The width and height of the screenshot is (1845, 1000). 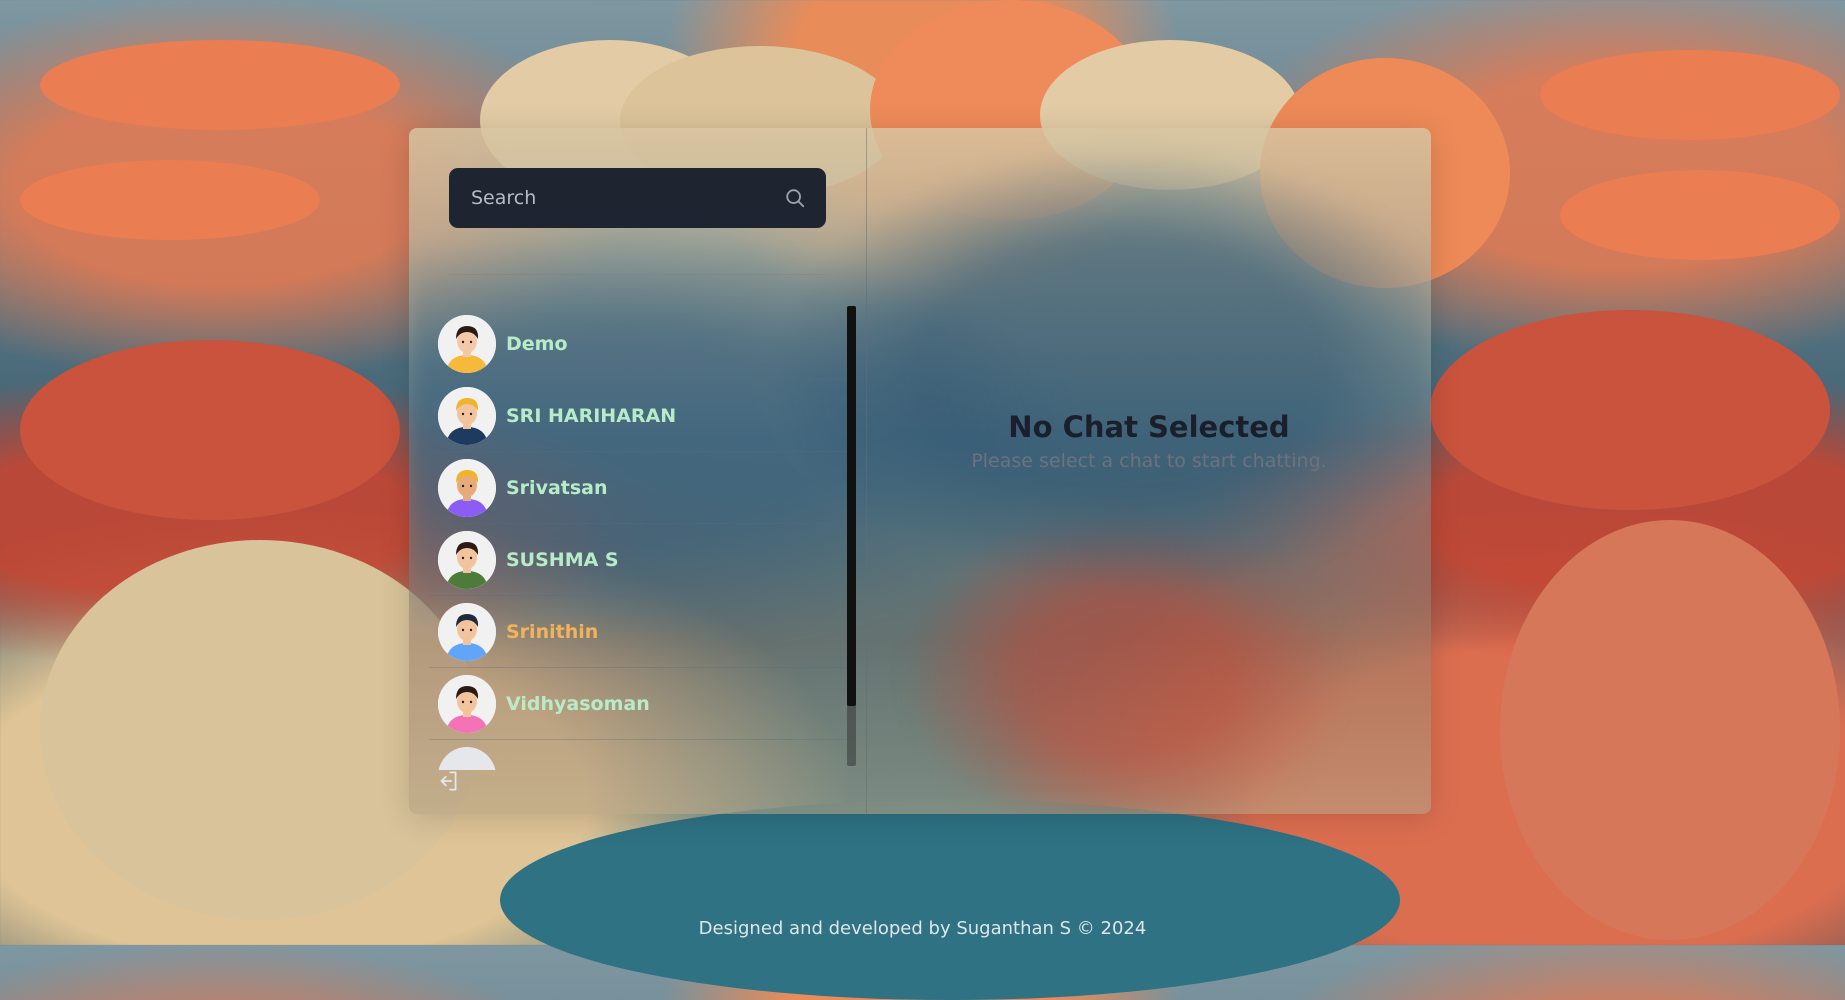 I want to click on contact-name: Srivatsan, so click(x=557, y=487).